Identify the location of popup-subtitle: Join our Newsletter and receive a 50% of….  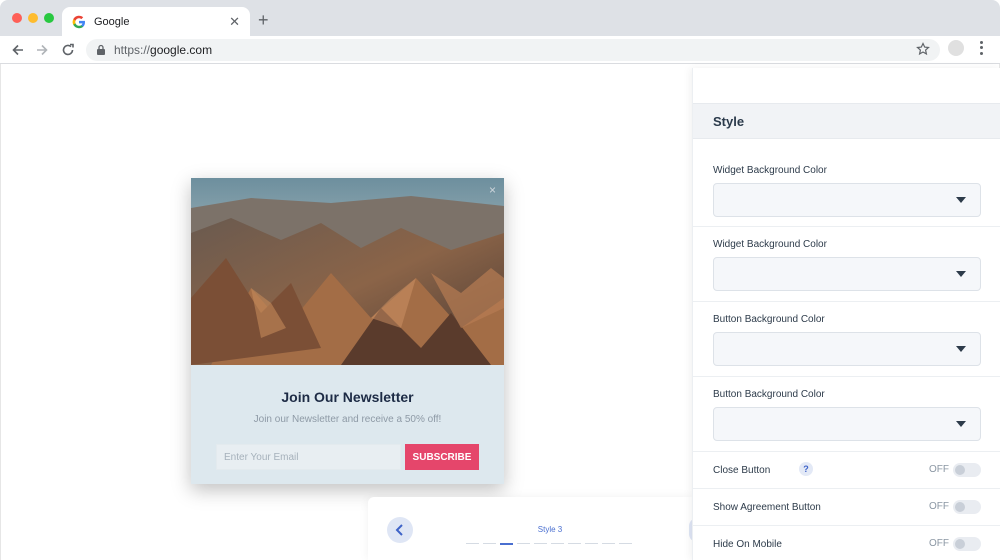
(347, 419).